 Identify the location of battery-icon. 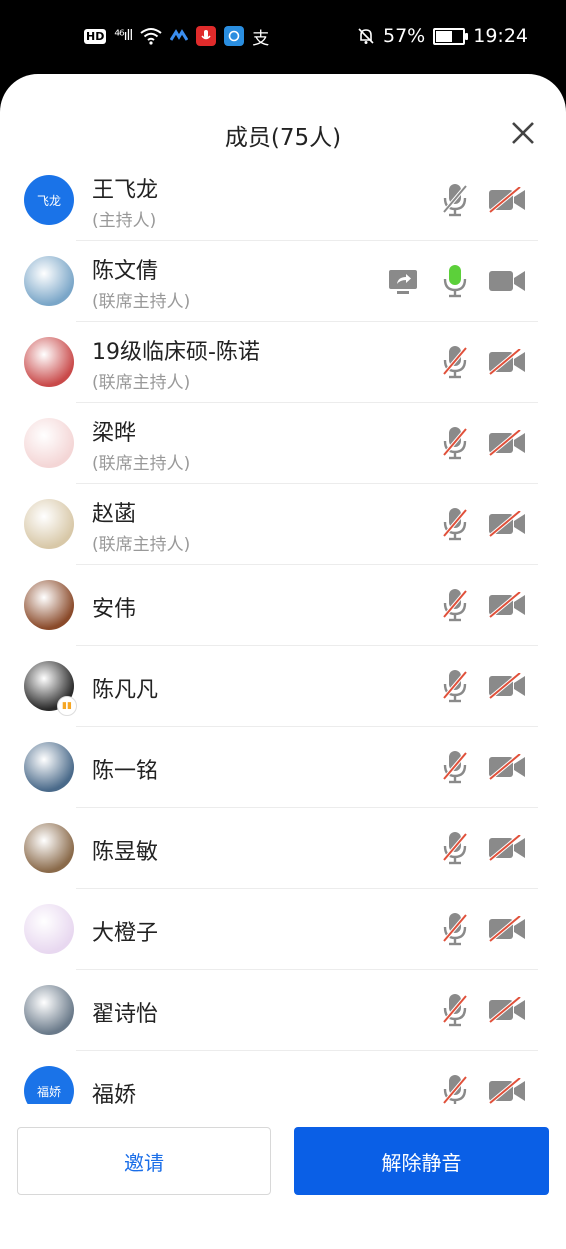
(451, 36).